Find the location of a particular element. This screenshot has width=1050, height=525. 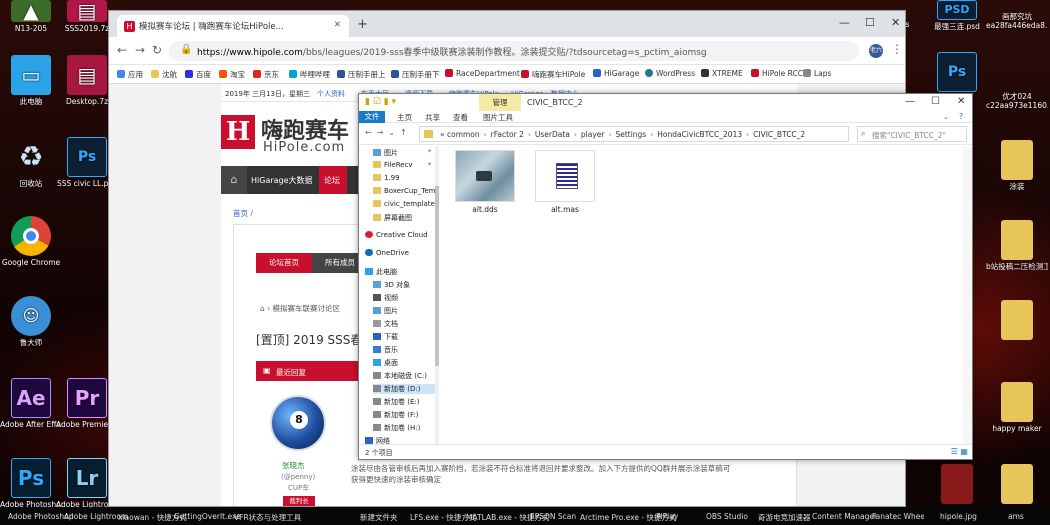

nav-item: 视频 is located at coordinates (405, 298).